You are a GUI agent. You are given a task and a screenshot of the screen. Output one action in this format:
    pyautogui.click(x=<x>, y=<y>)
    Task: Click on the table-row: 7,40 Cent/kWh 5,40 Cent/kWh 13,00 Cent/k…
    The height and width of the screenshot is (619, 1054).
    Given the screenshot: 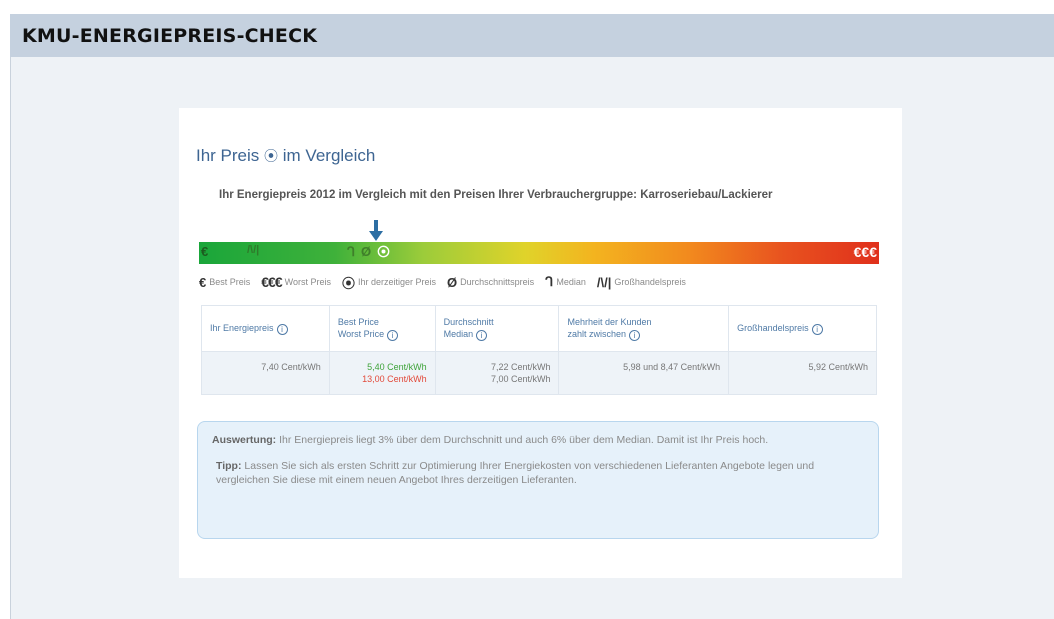 What is the action you would take?
    pyautogui.click(x=539, y=373)
    